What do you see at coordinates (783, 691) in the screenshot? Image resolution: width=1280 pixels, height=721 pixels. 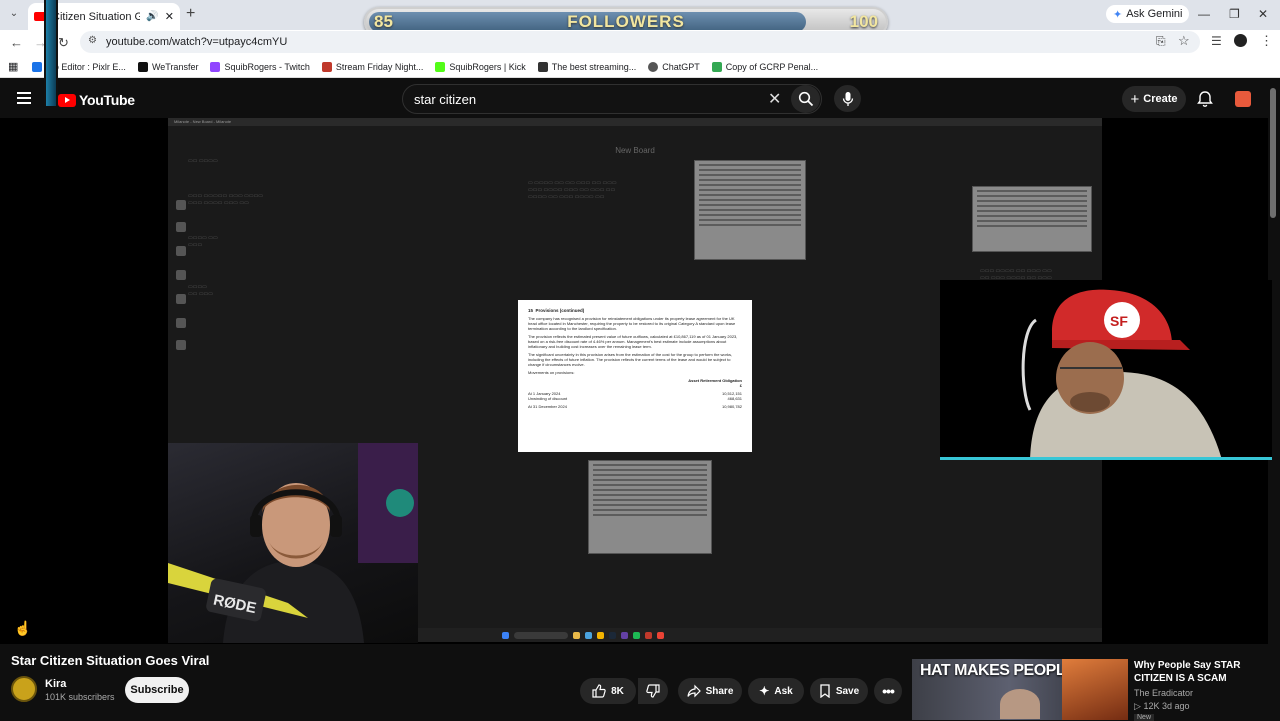 I see `ask-label: Ask` at bounding box center [783, 691].